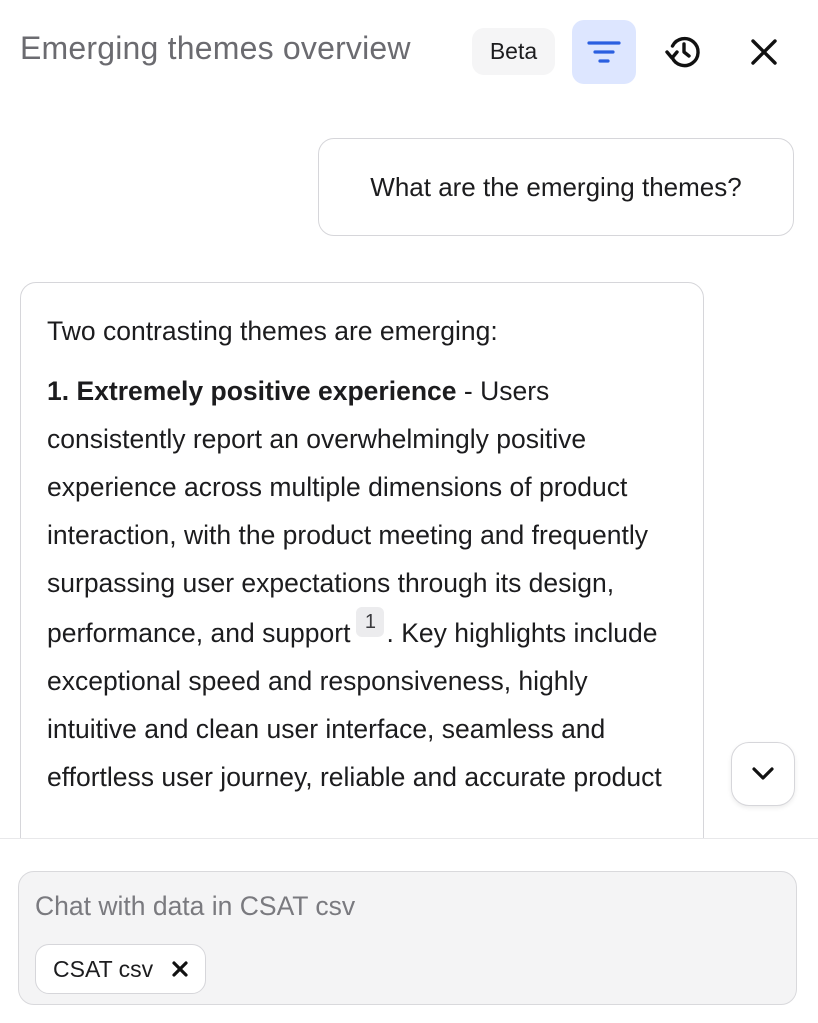 The height and width of the screenshot is (1023, 818). I want to click on user-message-bubble: What are the emerging themes?, so click(556, 187).